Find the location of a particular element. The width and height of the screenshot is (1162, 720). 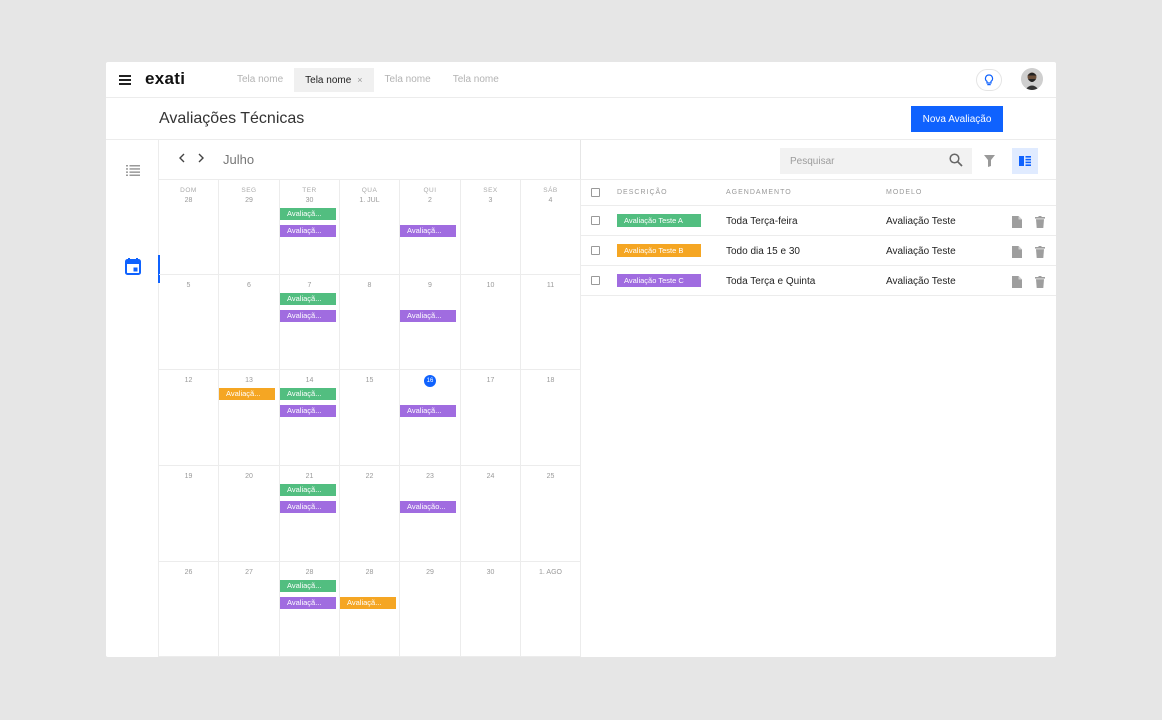

today-marker: 16 is located at coordinates (430, 381).